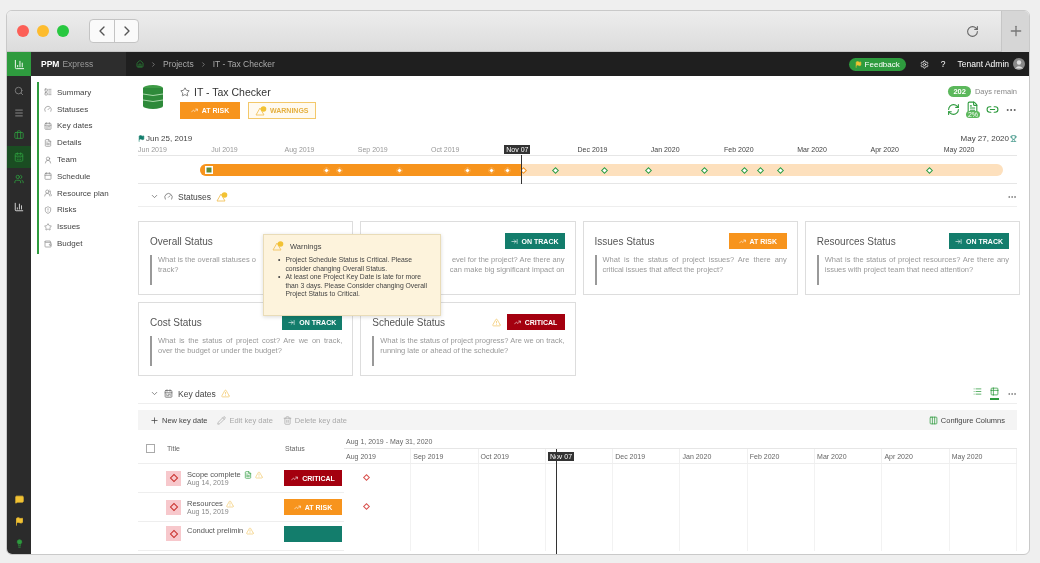 The width and height of the screenshot is (1040, 563). I want to click on pencil-icon, so click(222, 420).